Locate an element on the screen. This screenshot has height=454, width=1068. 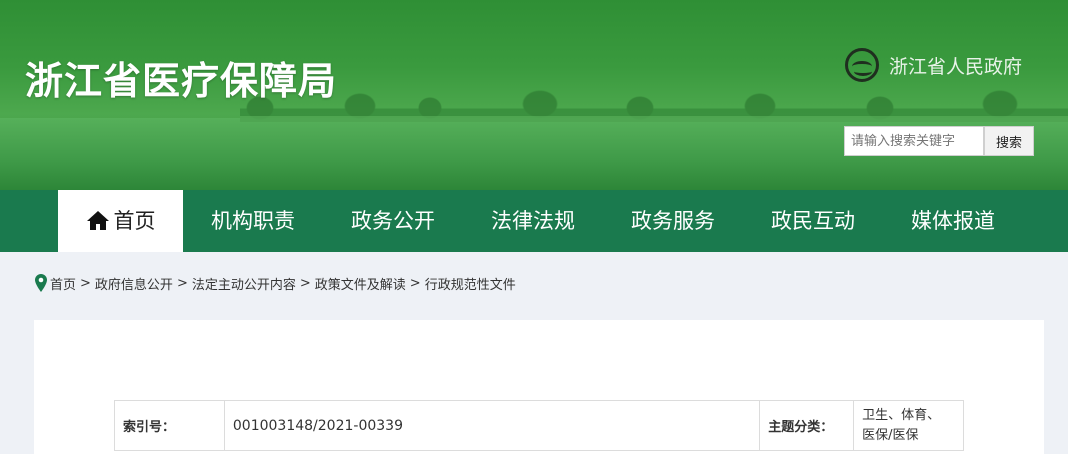
nav-item-government-services: 政务服务 is located at coordinates (673, 221).